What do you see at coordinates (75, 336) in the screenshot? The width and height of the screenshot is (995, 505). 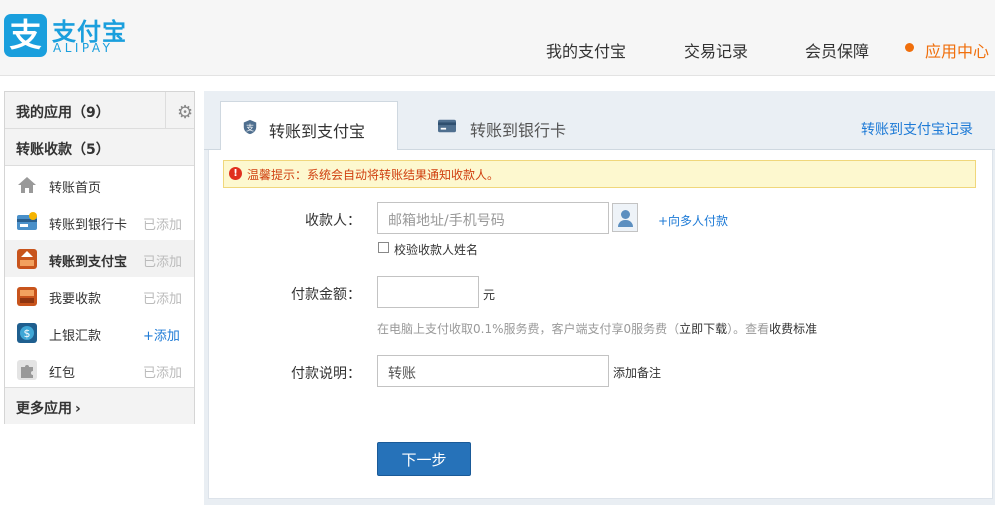 I see `sidebar-item-label: 上银汇款` at bounding box center [75, 336].